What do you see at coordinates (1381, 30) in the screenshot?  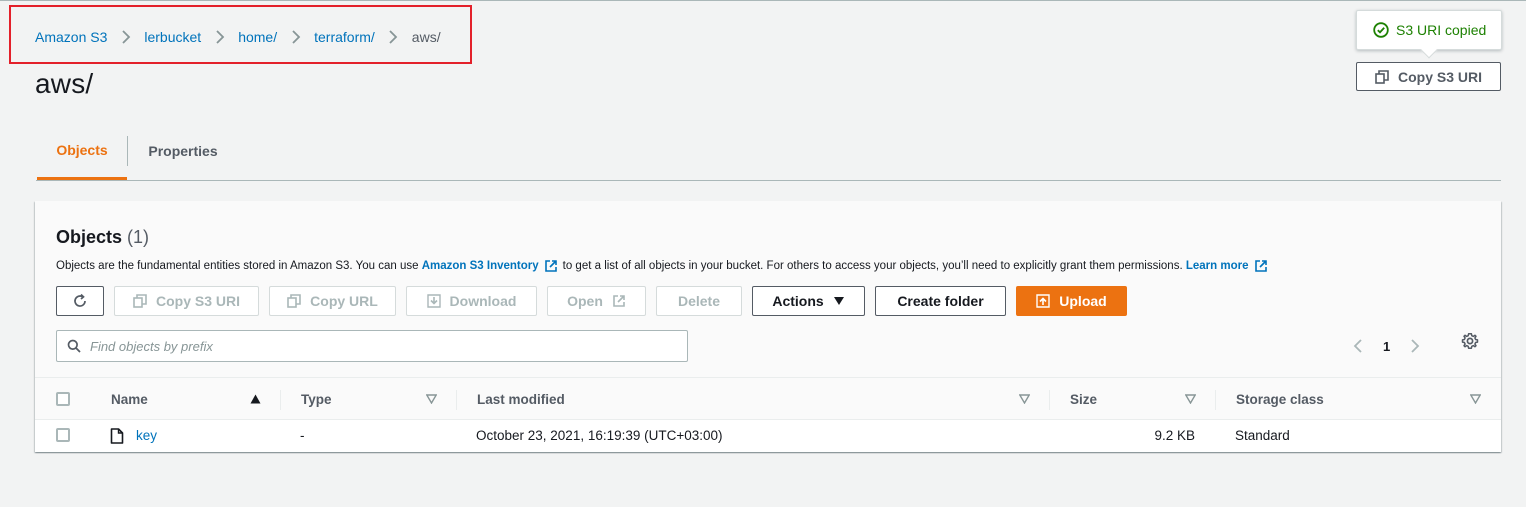 I see `check-circle-icon` at bounding box center [1381, 30].